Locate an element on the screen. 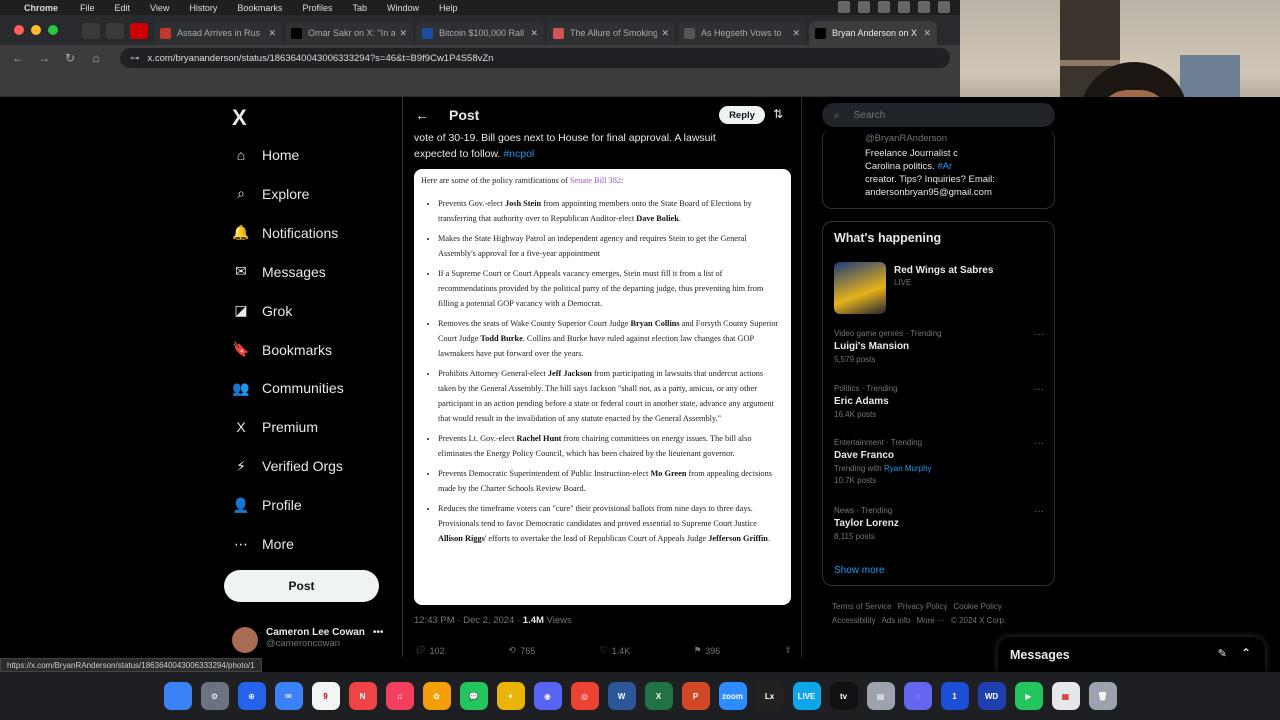 The width and height of the screenshot is (1280, 720). dock-live-icon: LIVE is located at coordinates (806, 696).